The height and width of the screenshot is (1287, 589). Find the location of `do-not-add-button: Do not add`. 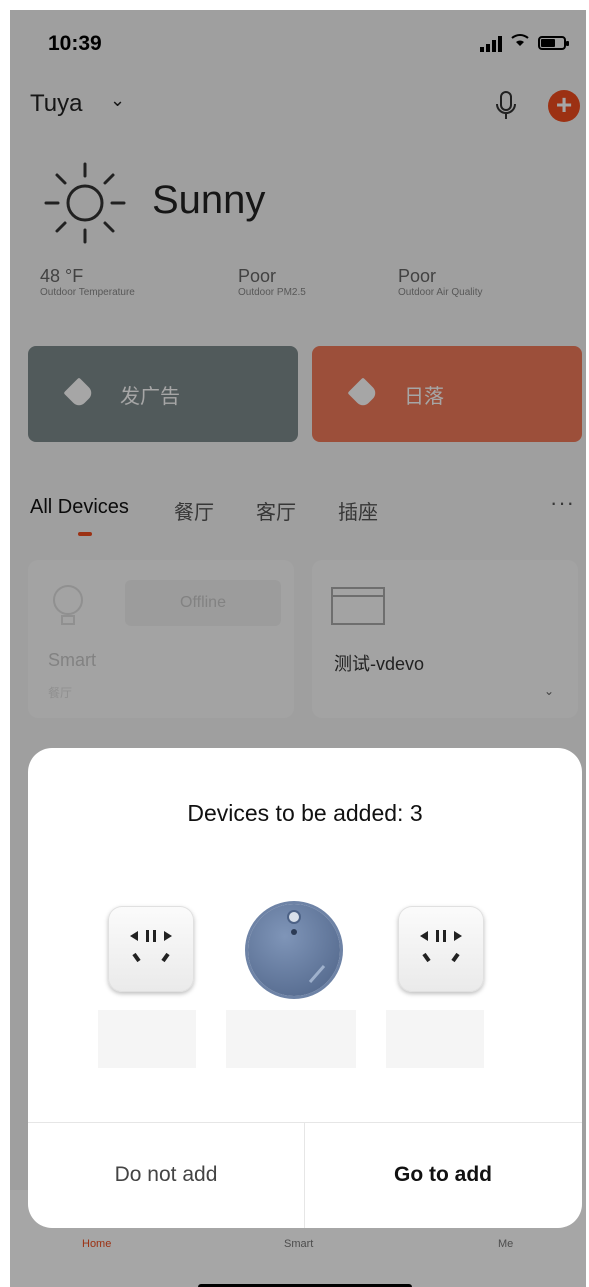

do-not-add-button: Do not add is located at coordinates (166, 1175).